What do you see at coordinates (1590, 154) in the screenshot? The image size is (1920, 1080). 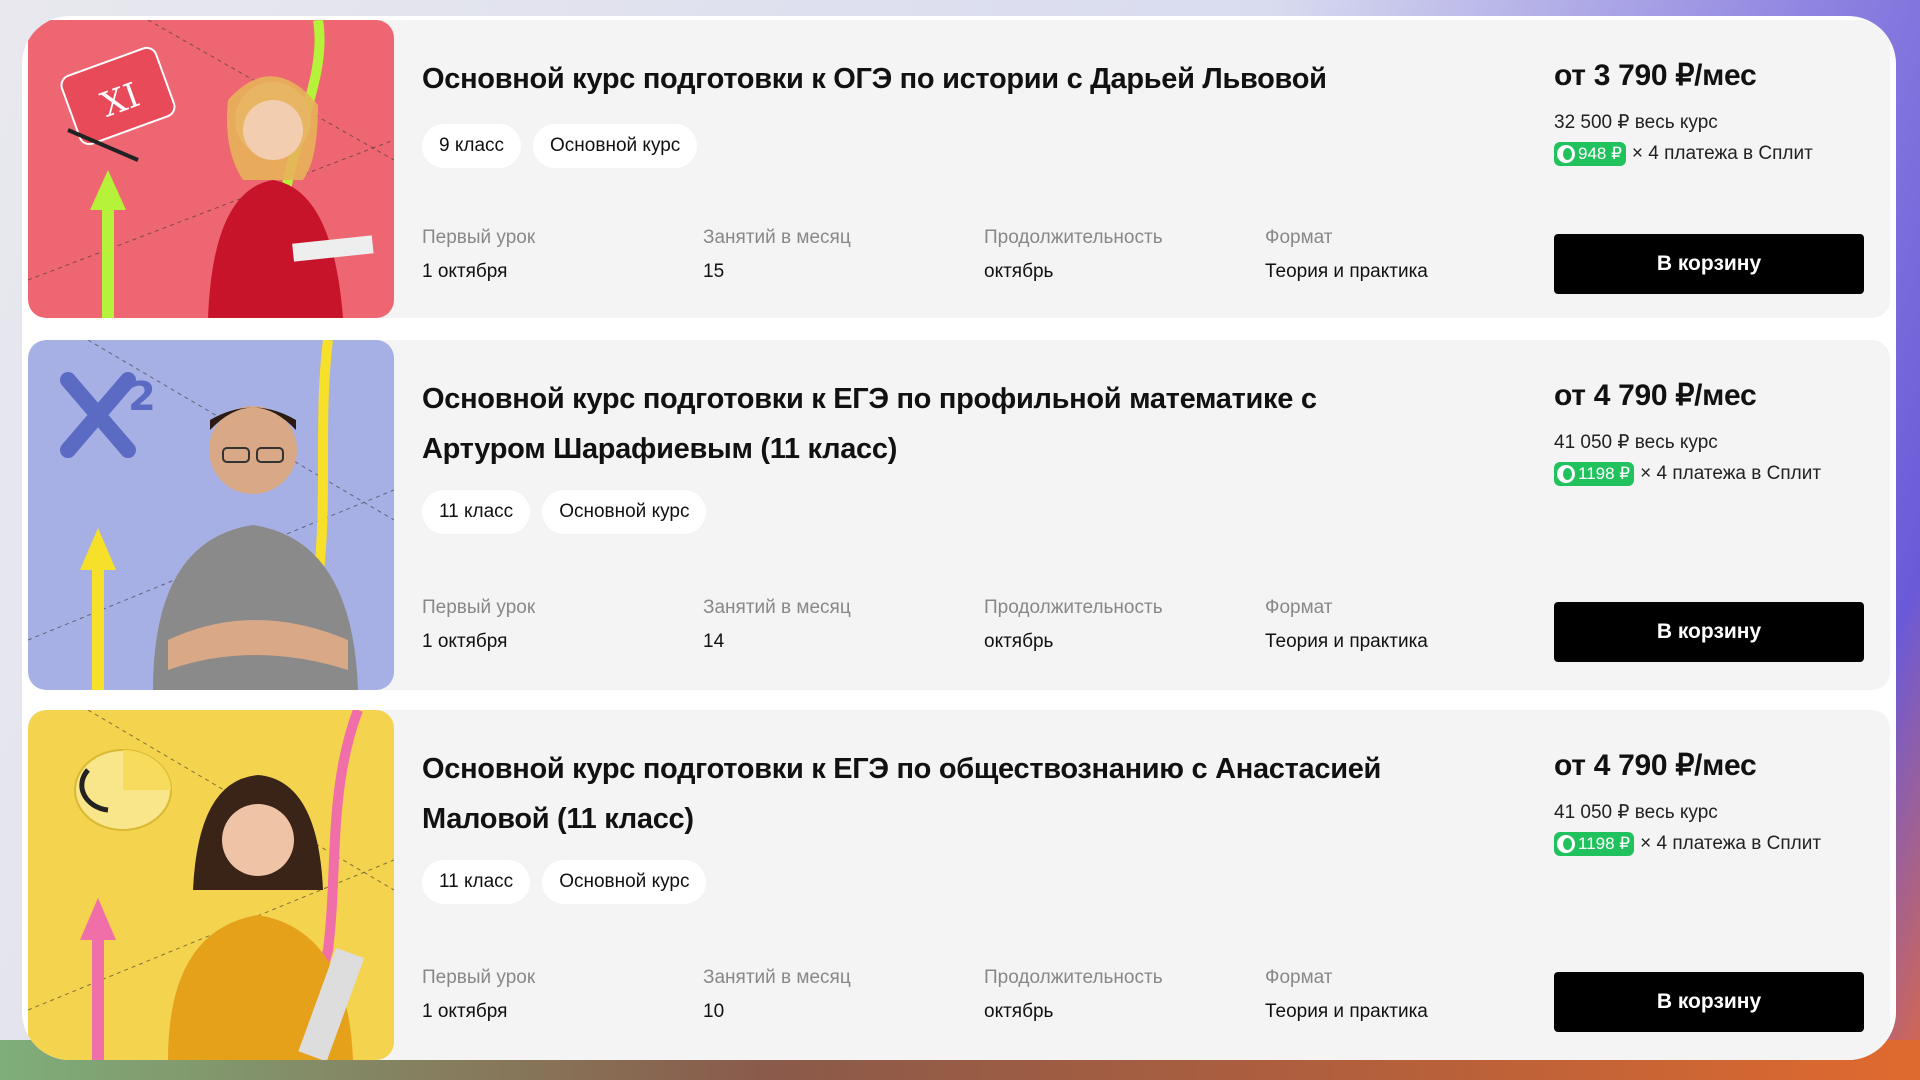 I see `split-badge: 948 ₽` at bounding box center [1590, 154].